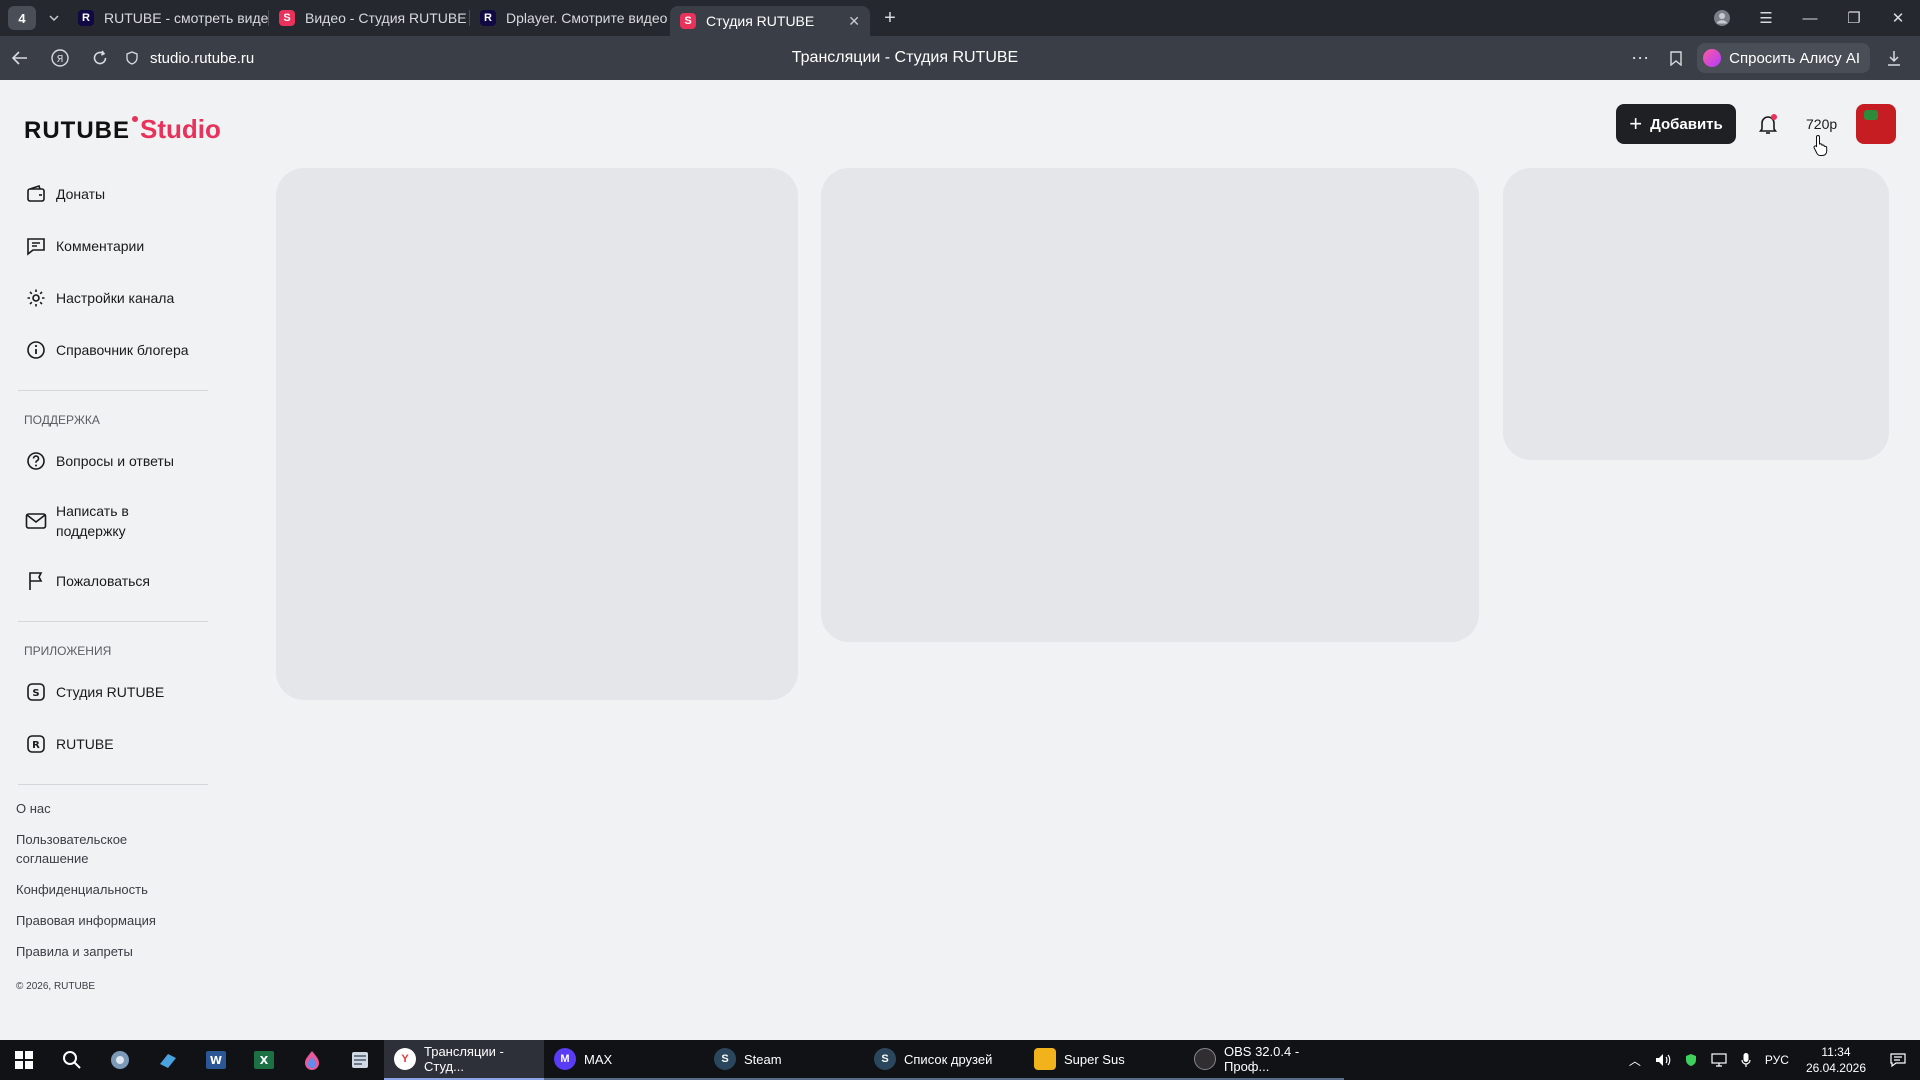  I want to click on profile-icon, so click(1722, 18).